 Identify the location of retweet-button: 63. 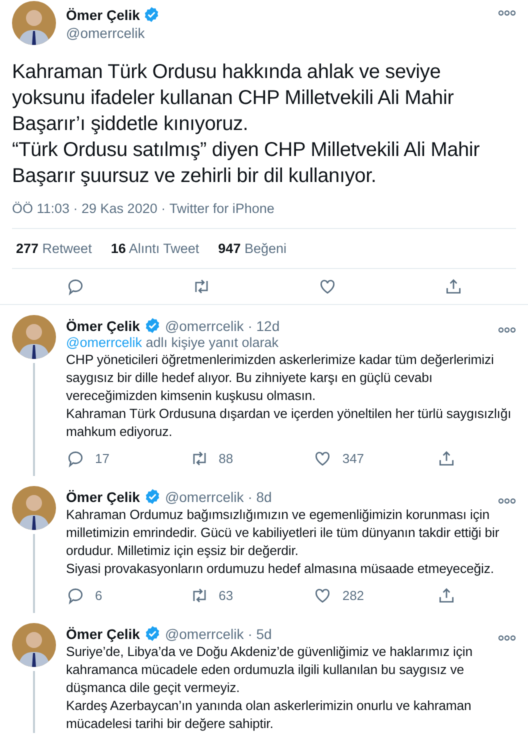
(212, 595).